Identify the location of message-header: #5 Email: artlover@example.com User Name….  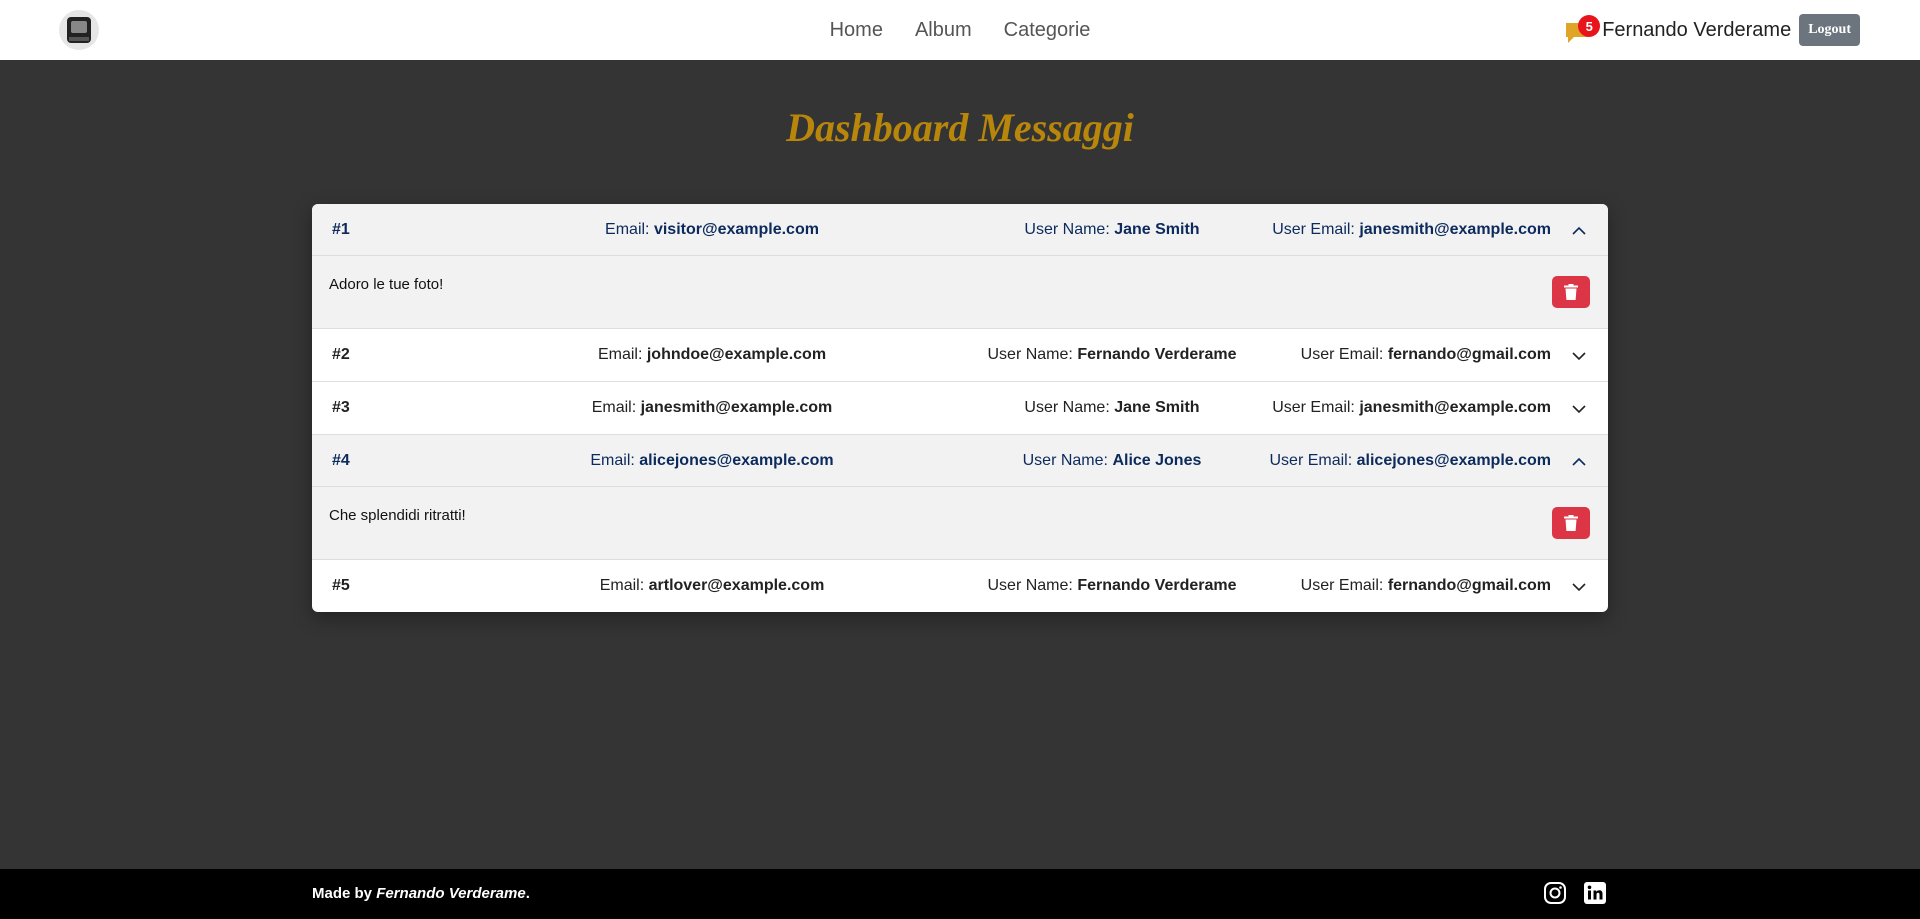
(960, 586).